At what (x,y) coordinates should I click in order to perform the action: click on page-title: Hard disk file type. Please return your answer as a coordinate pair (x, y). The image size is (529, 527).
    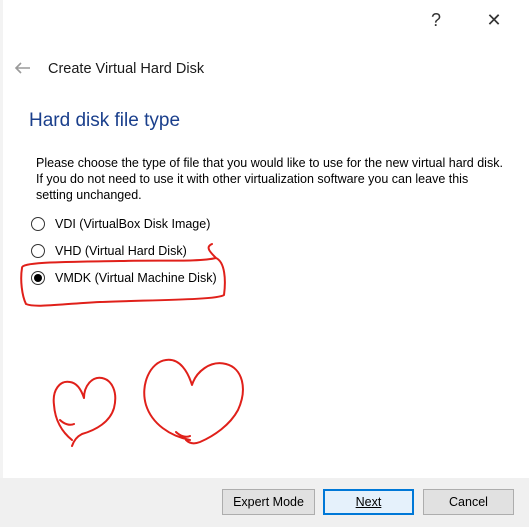
    Looking at the image, I should click on (105, 120).